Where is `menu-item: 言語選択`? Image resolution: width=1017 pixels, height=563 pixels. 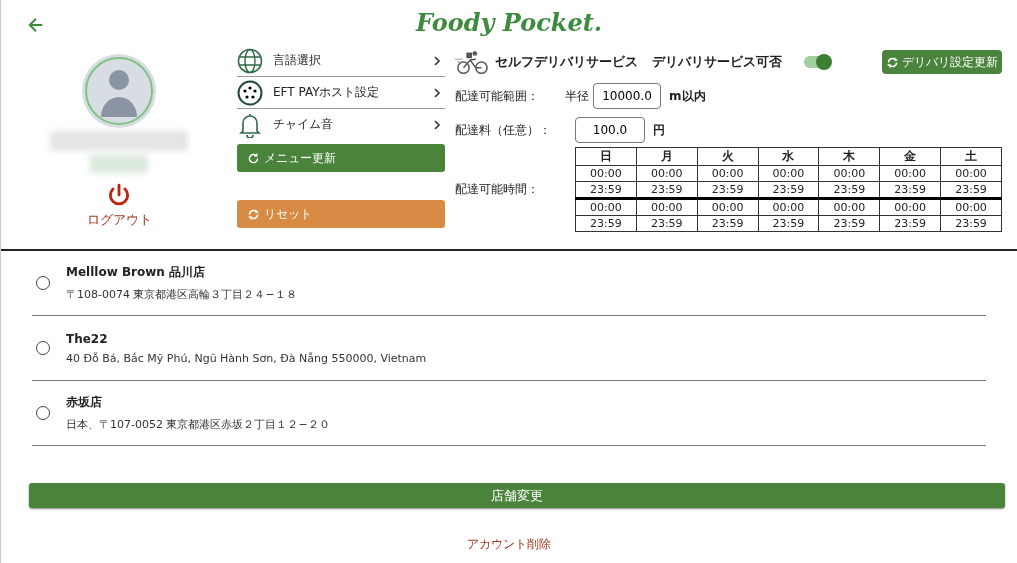
menu-item: 言語選択 is located at coordinates (341, 61).